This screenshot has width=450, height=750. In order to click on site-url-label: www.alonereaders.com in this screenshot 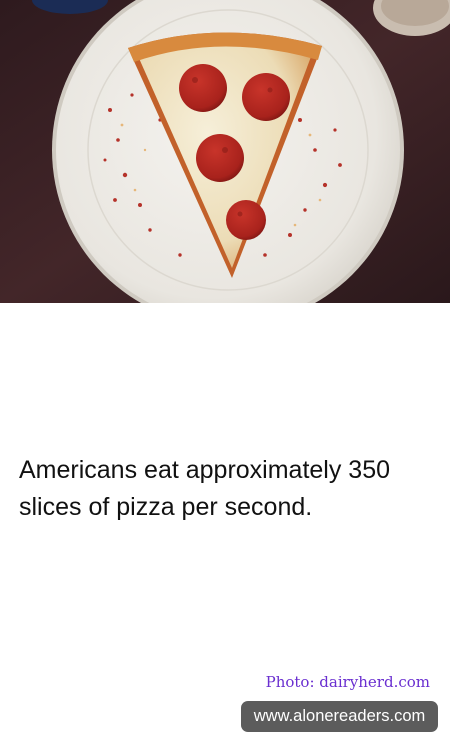, I will do `click(339, 716)`.